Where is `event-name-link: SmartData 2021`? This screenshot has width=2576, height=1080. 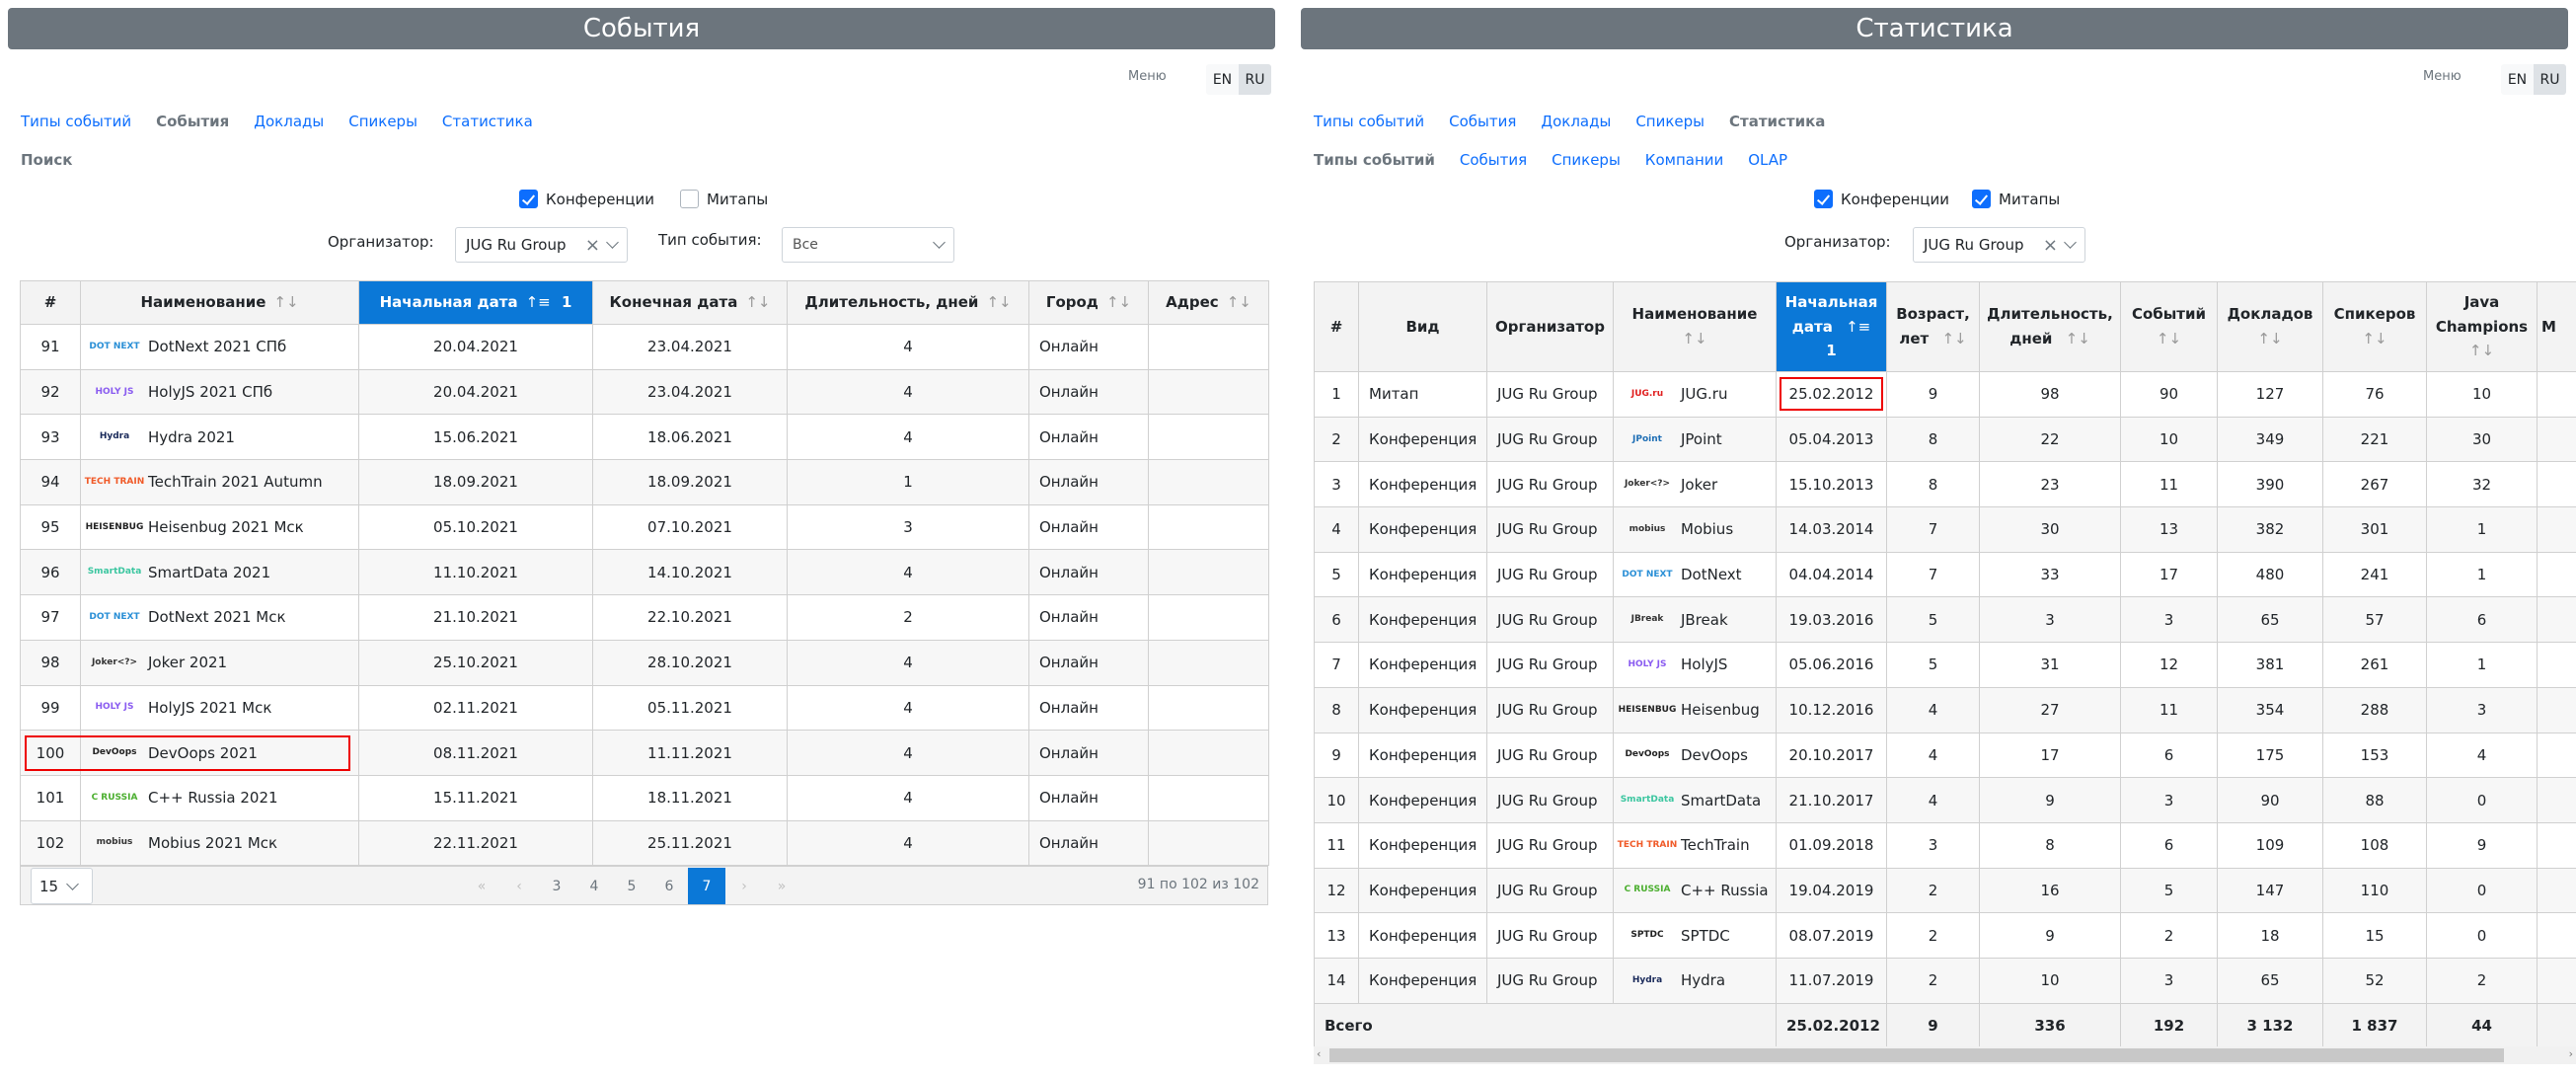
event-name-link: SmartData 2021 is located at coordinates (209, 572).